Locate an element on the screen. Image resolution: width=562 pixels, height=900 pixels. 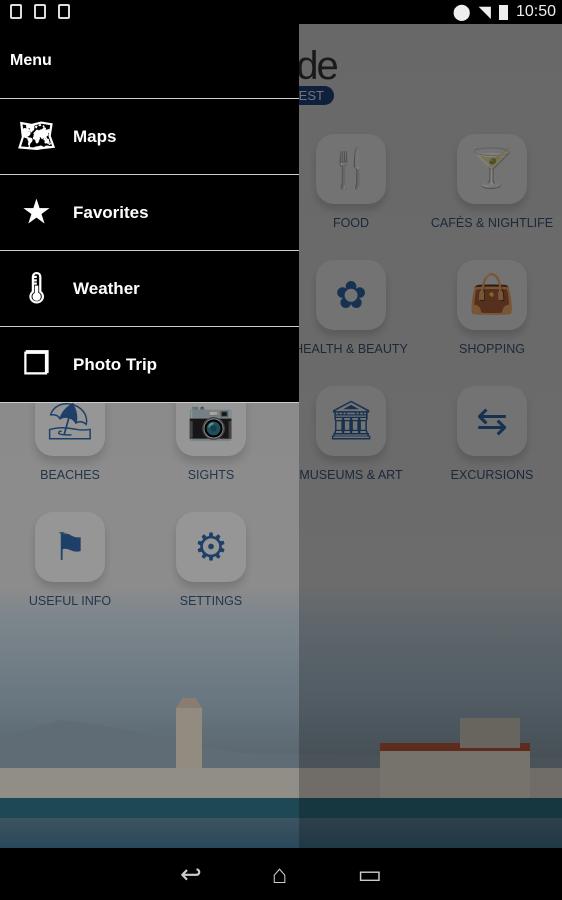
back-button: ↩ is located at coordinates (191, 874).